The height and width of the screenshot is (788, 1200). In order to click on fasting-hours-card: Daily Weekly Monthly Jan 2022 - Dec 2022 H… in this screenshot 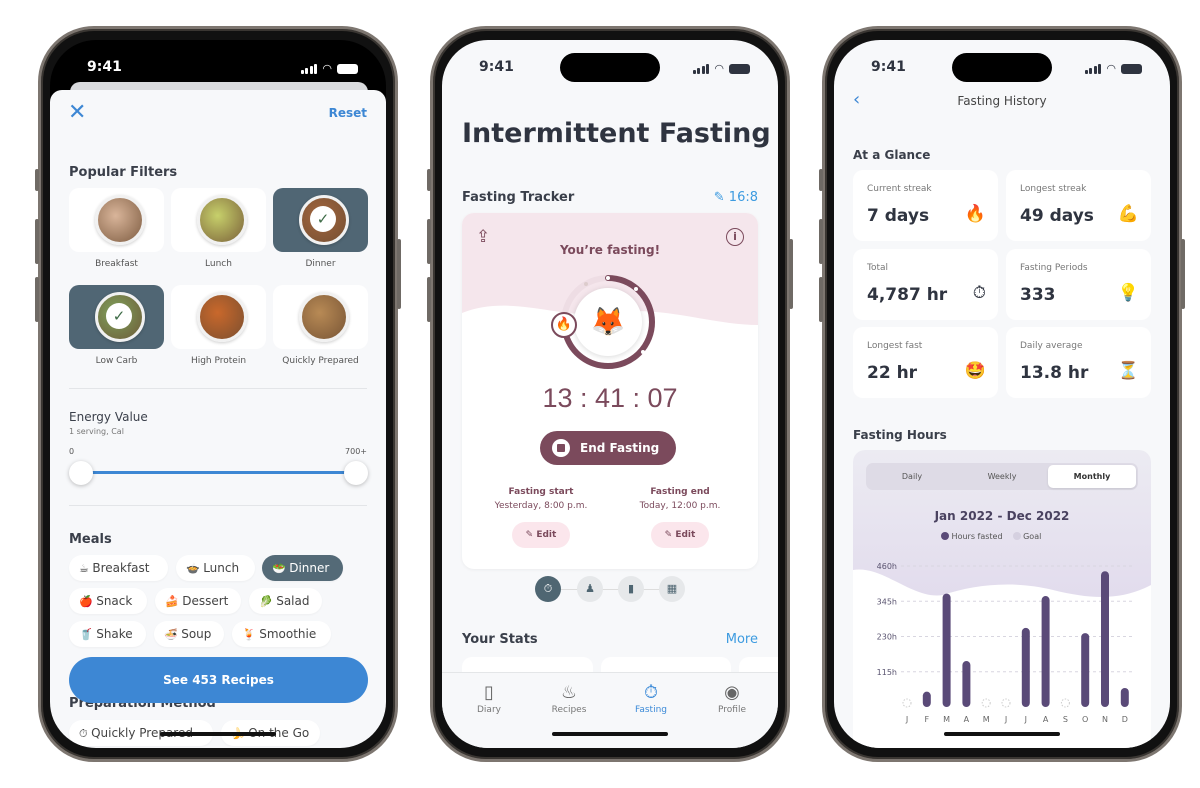, I will do `click(1002, 599)`.